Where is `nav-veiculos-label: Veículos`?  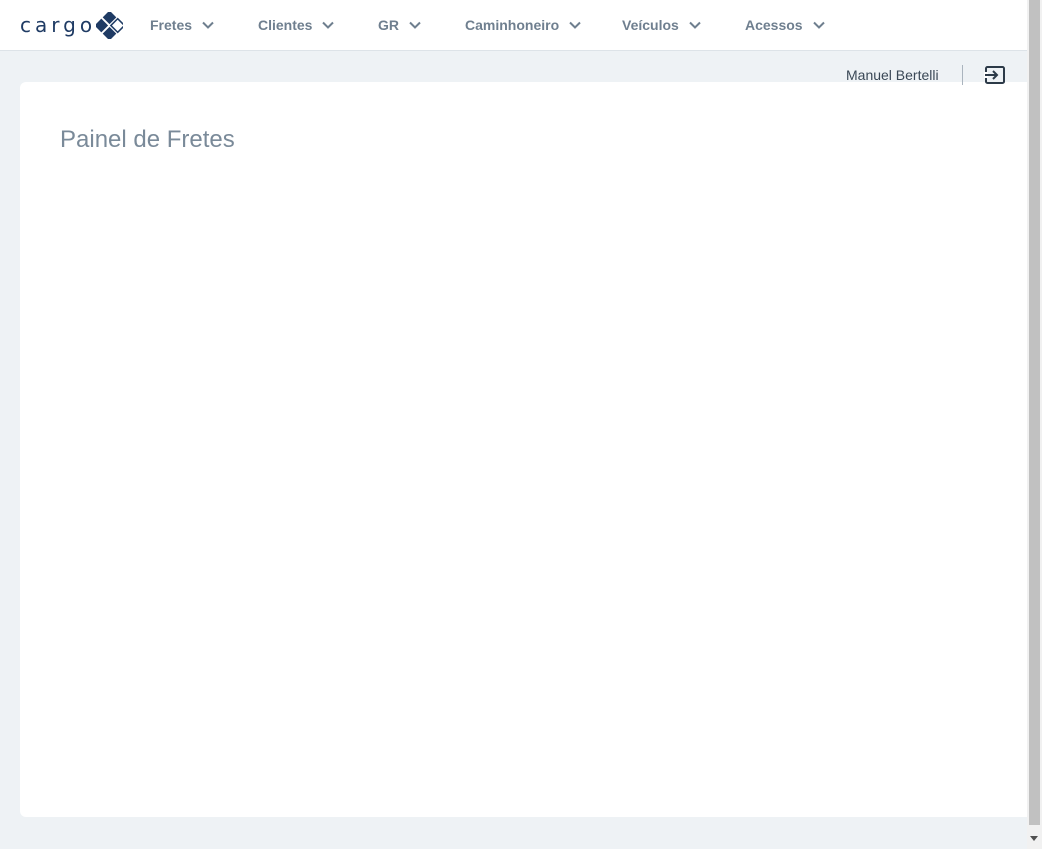 nav-veiculos-label: Veículos is located at coordinates (650, 25).